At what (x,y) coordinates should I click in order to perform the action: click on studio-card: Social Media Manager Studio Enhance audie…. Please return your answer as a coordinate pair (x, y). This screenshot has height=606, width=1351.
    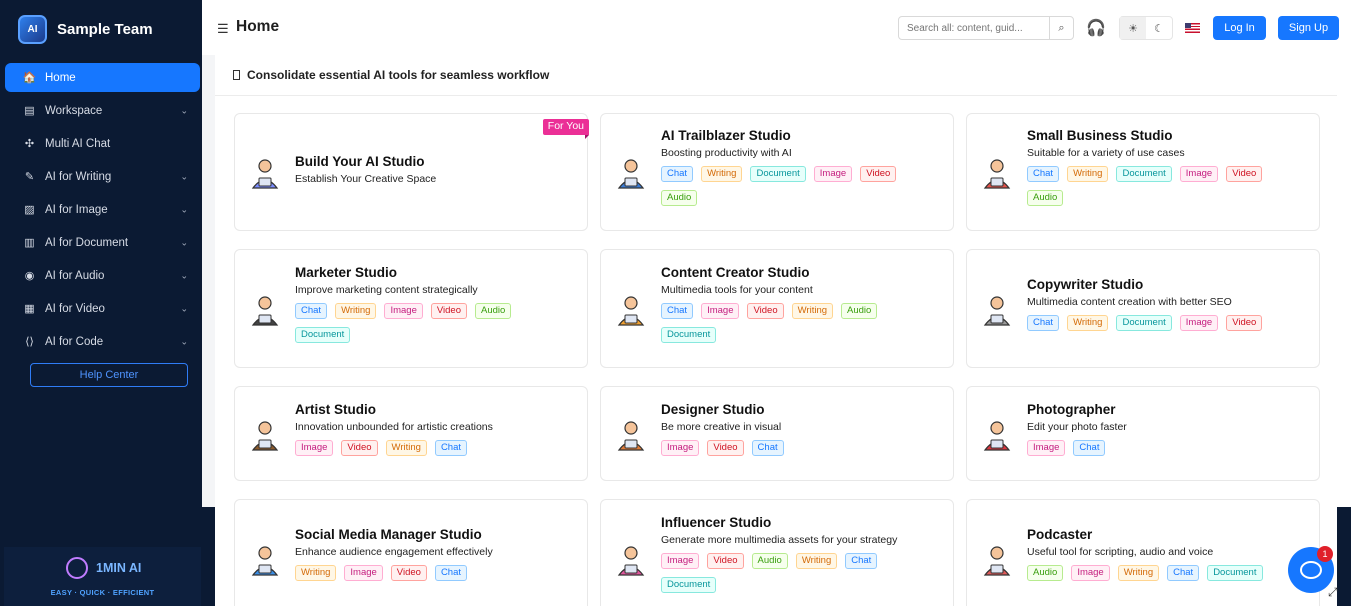
    Looking at the image, I should click on (411, 552).